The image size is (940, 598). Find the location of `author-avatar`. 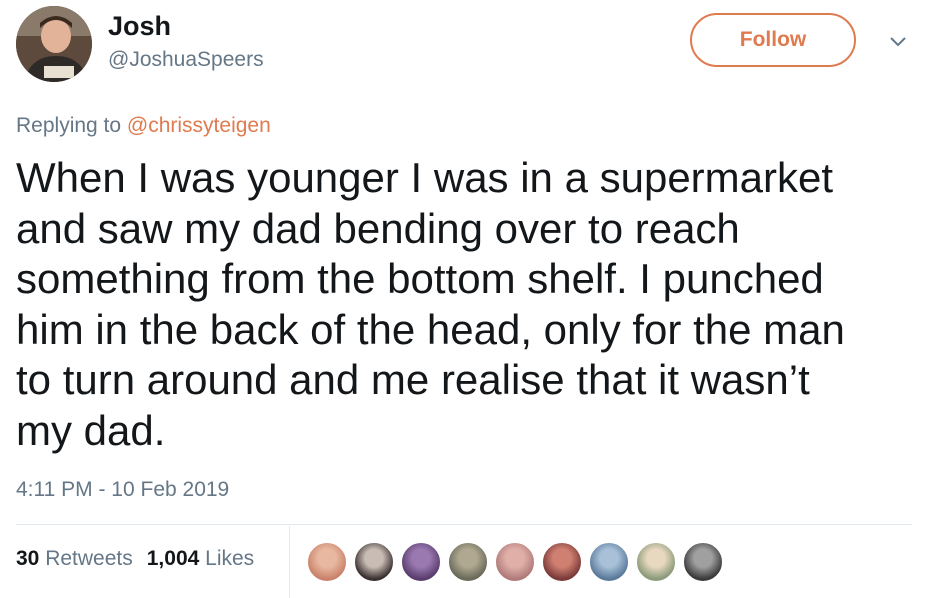

author-avatar is located at coordinates (54, 44).